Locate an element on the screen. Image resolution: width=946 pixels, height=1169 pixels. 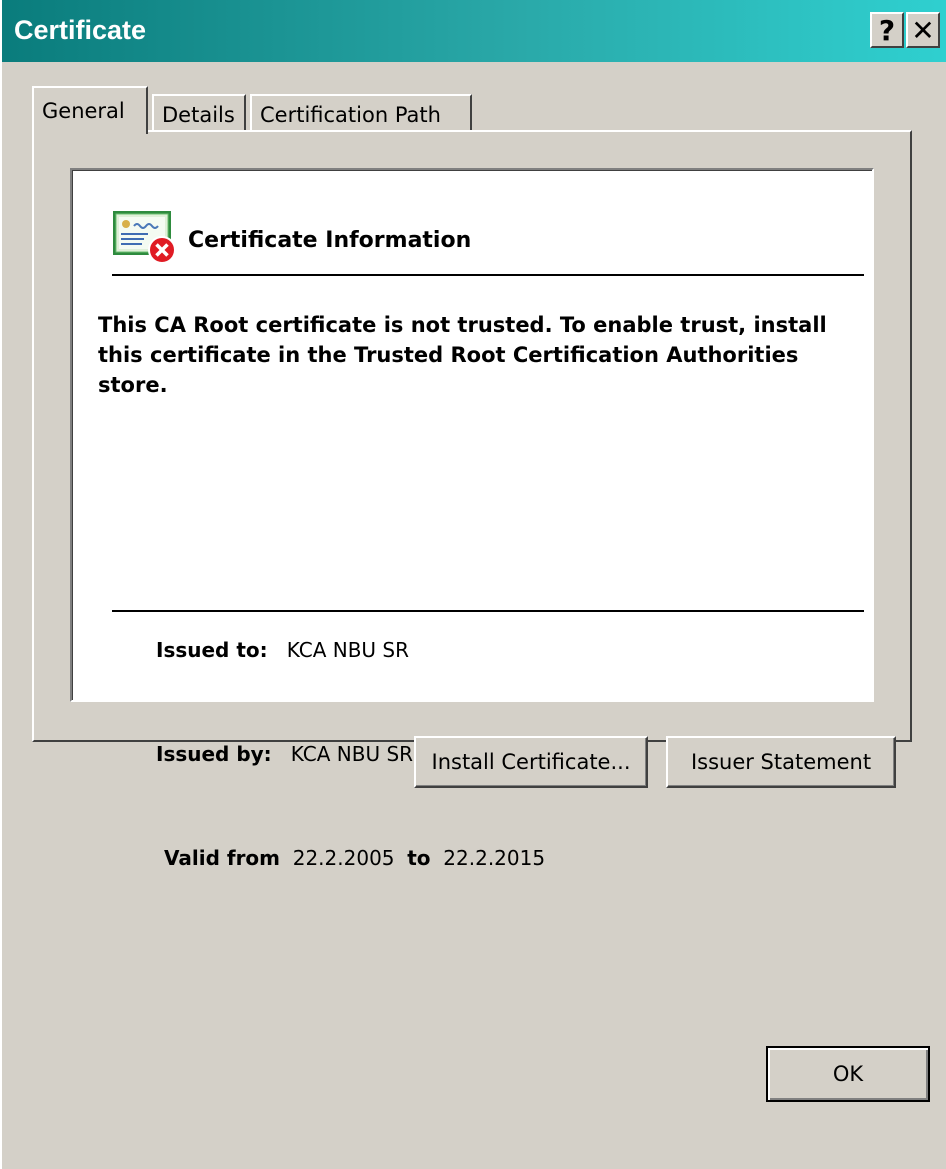
help-icon: ? is located at coordinates (887, 30).